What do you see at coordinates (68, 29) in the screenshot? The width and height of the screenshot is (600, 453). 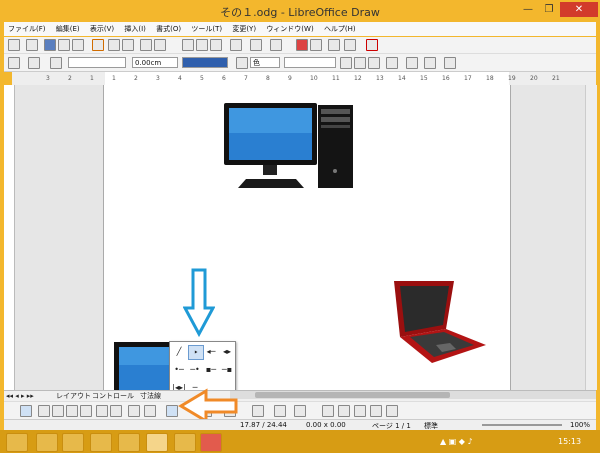 I see `menu-edit: 編集(E)` at bounding box center [68, 29].